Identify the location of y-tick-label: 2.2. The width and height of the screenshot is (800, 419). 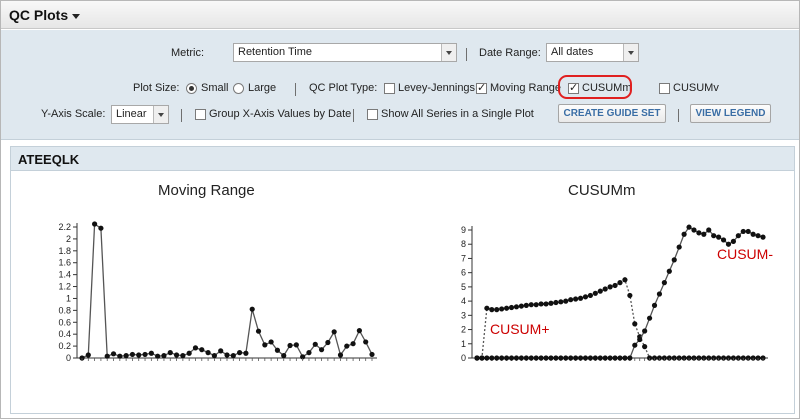
(64, 227).